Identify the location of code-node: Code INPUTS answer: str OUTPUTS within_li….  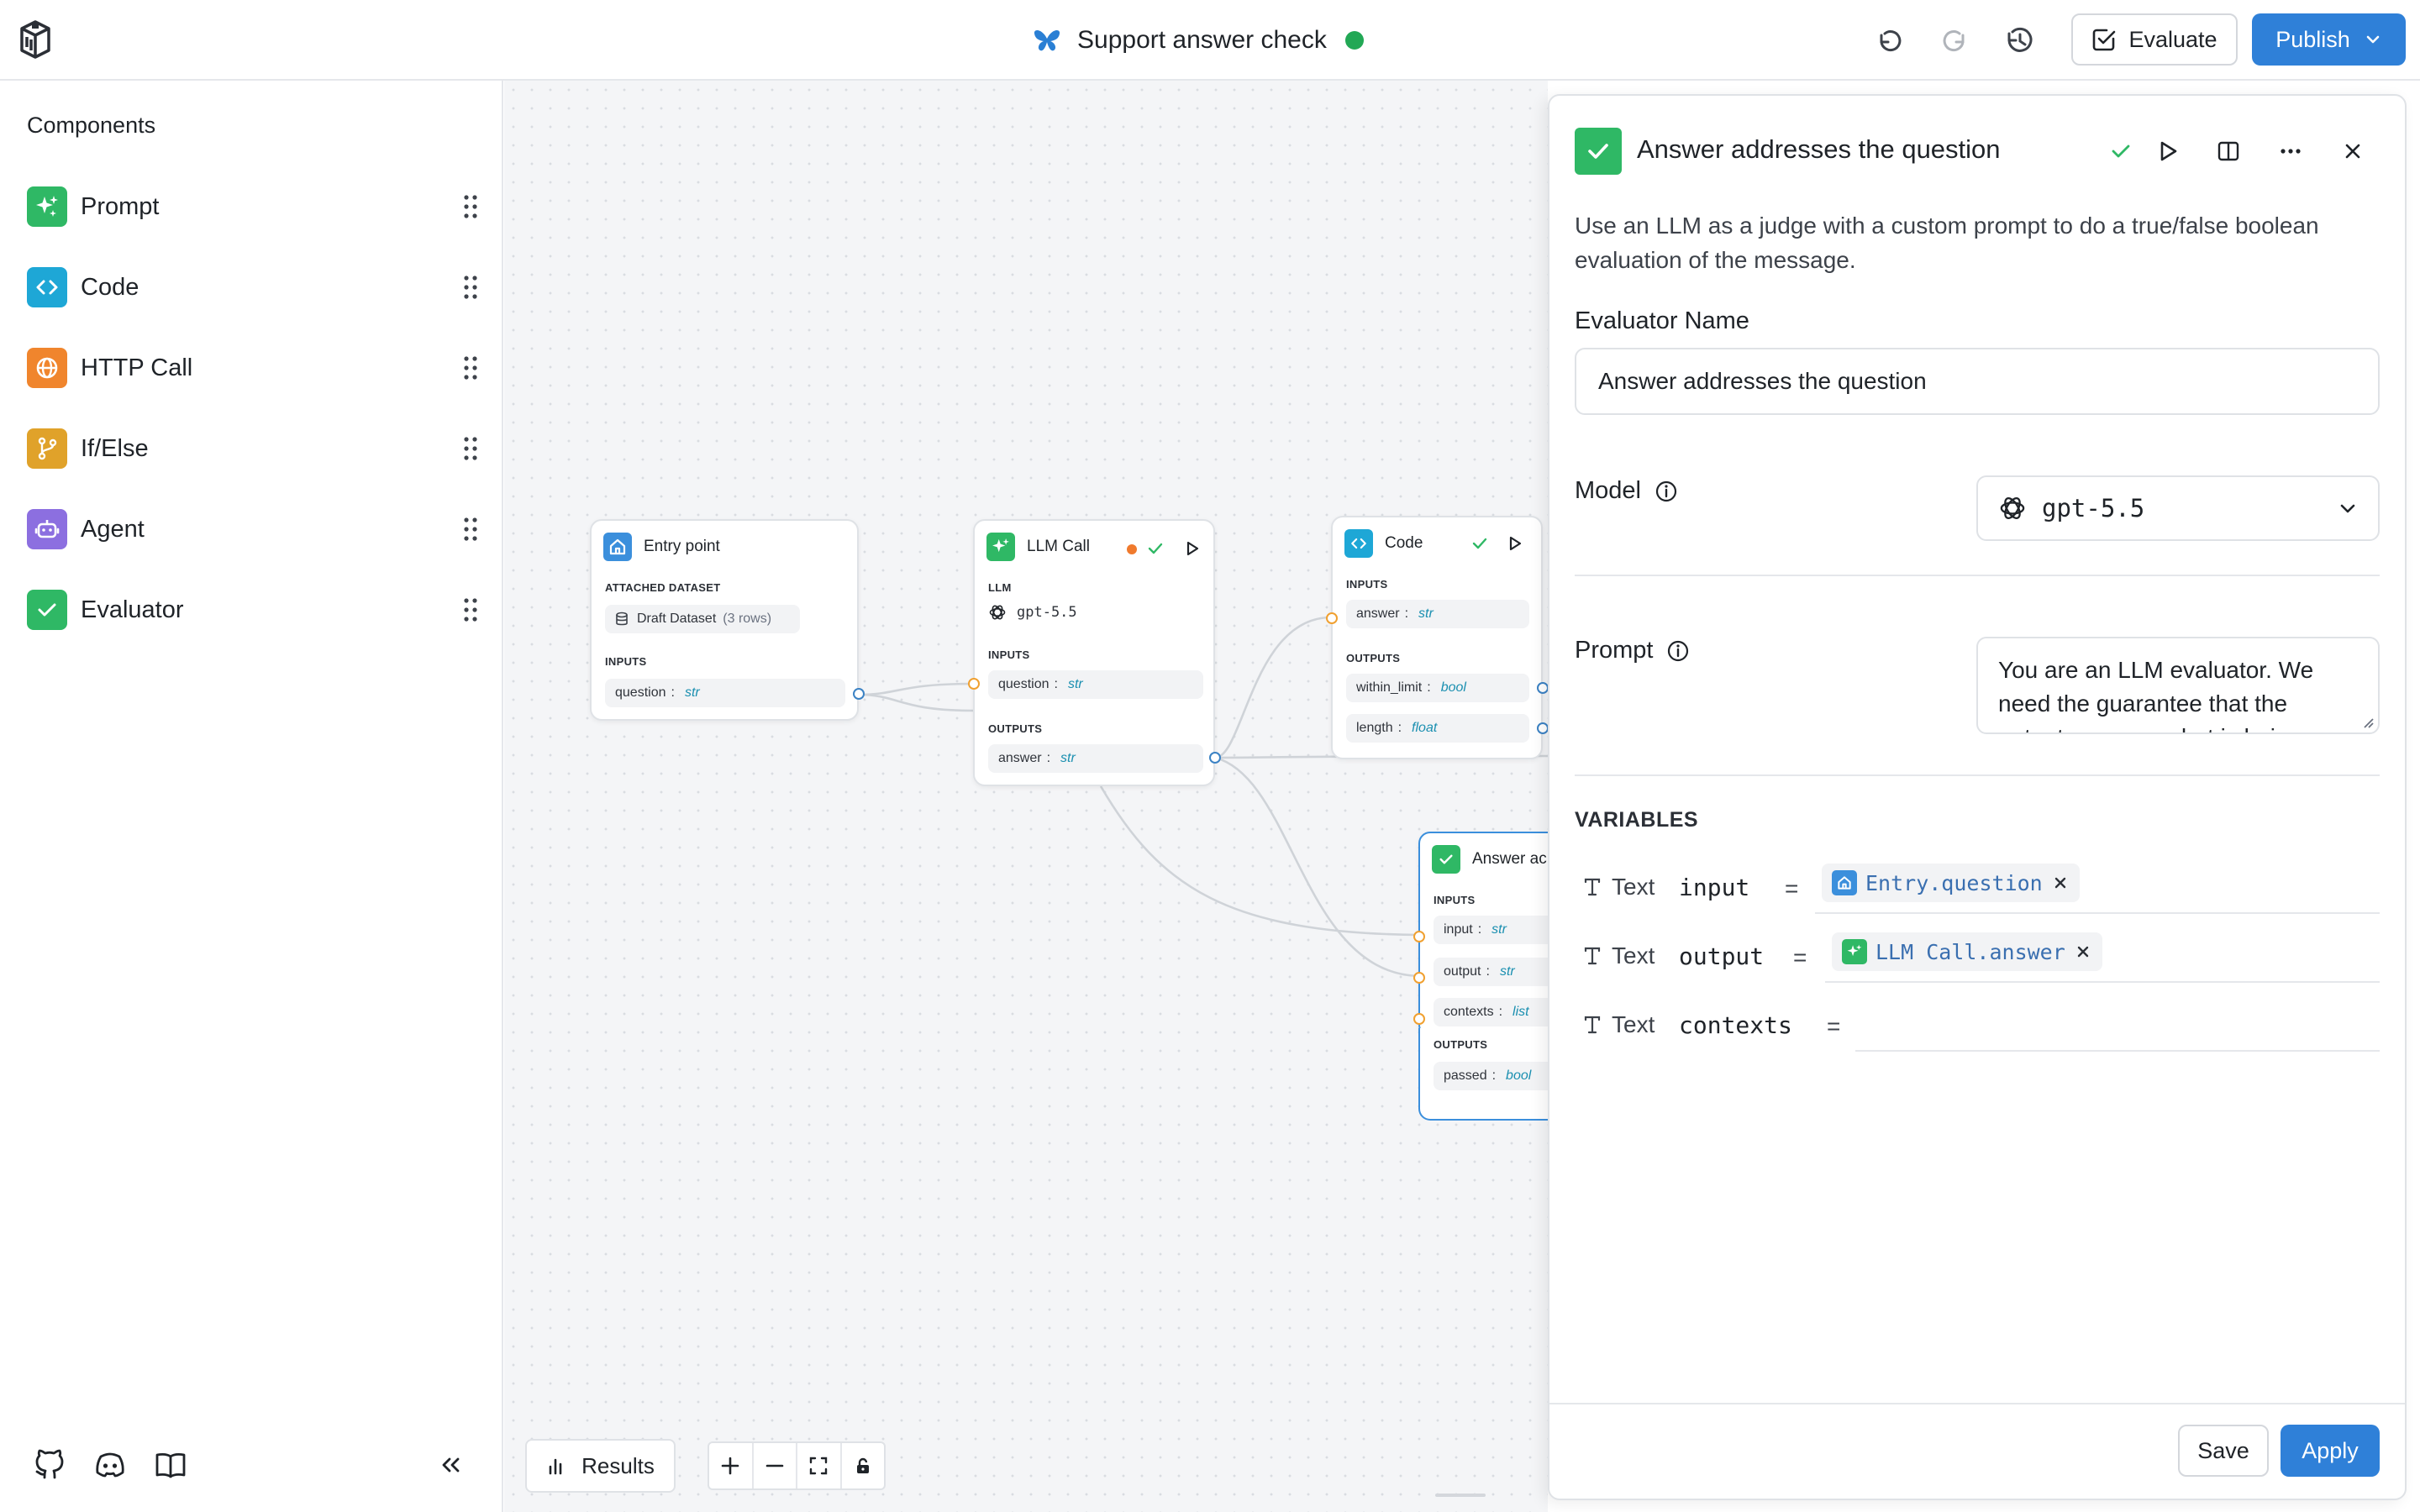
(1437, 637).